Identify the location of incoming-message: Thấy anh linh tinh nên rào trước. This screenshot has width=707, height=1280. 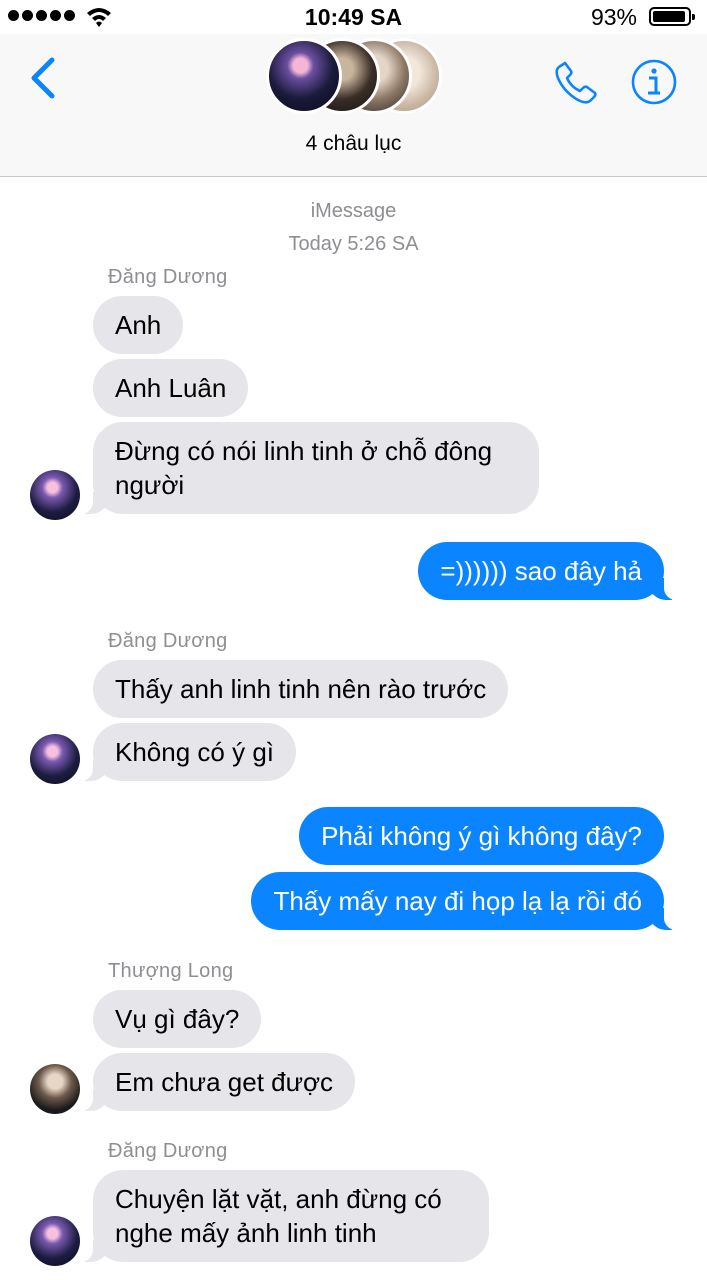
(301, 689).